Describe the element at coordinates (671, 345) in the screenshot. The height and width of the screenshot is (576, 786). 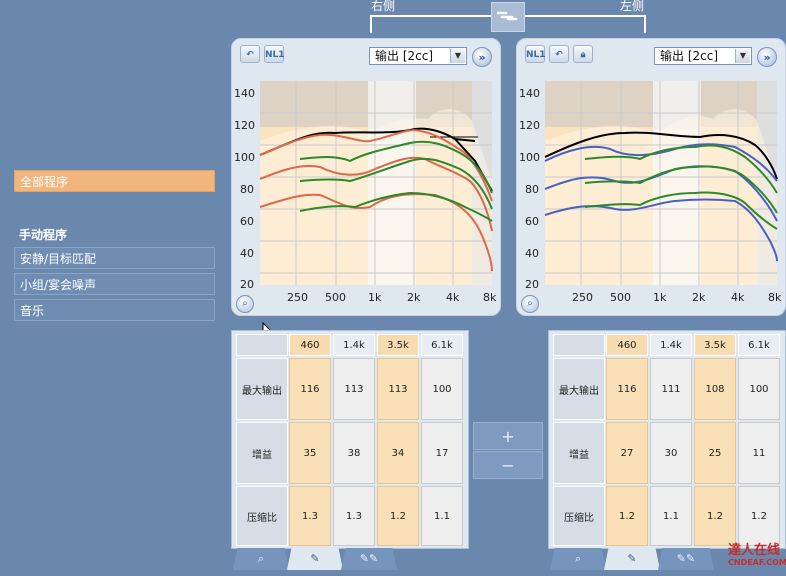
I see `col-header-1.4k: 1.4k` at that location.